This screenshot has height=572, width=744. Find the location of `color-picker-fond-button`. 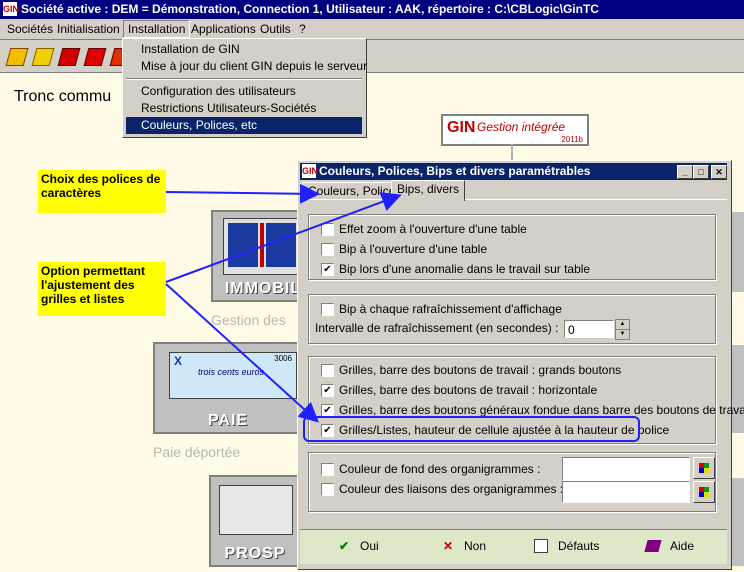

color-picker-fond-button is located at coordinates (704, 468).